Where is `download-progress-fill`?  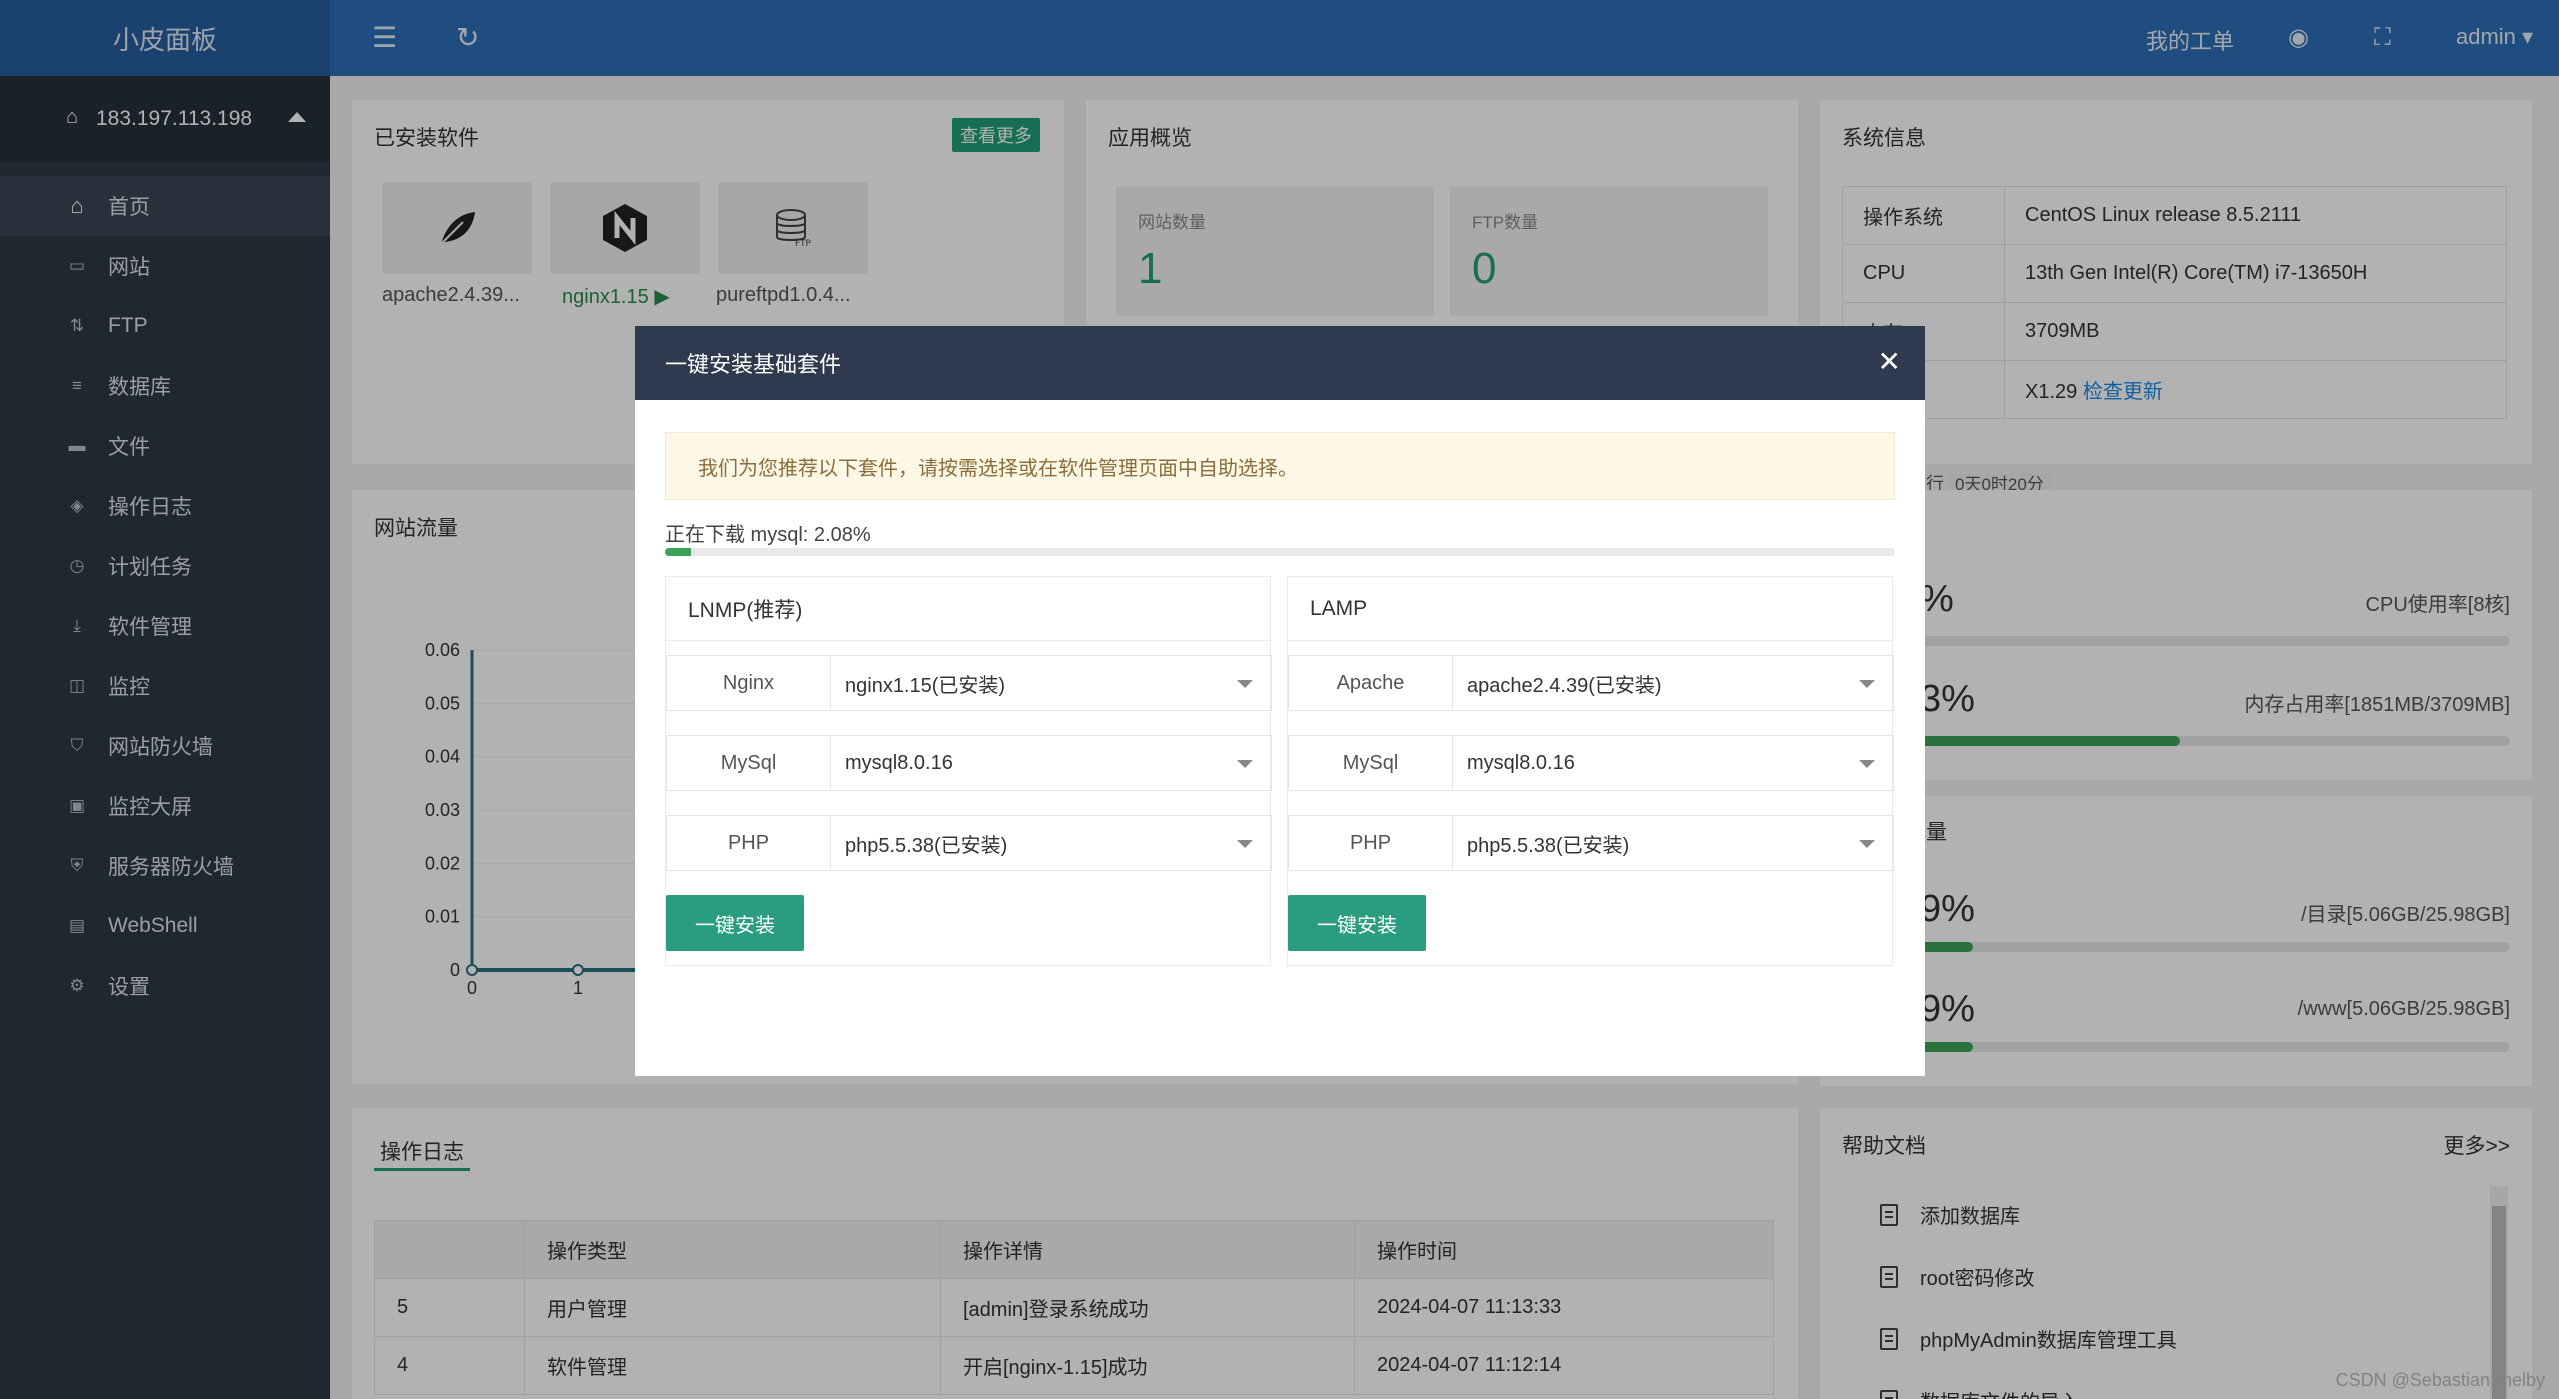 download-progress-fill is located at coordinates (678, 552).